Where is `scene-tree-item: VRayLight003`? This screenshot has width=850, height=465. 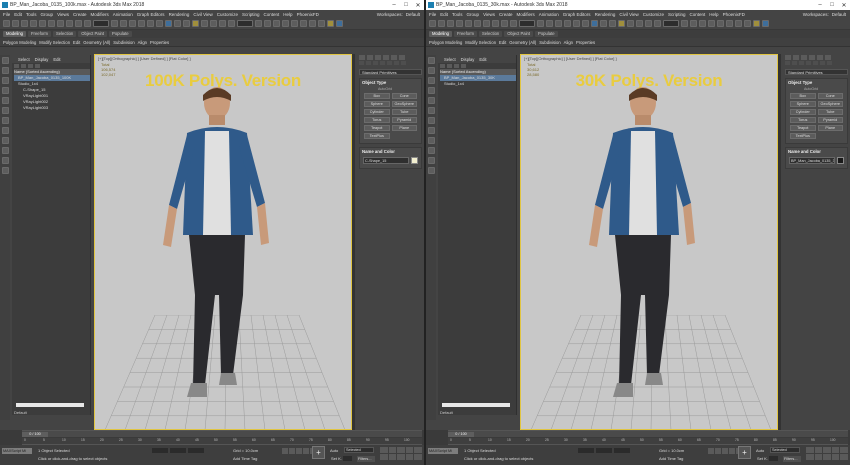
scene-tree-item: VRayLight003 is located at coordinates (52, 108).